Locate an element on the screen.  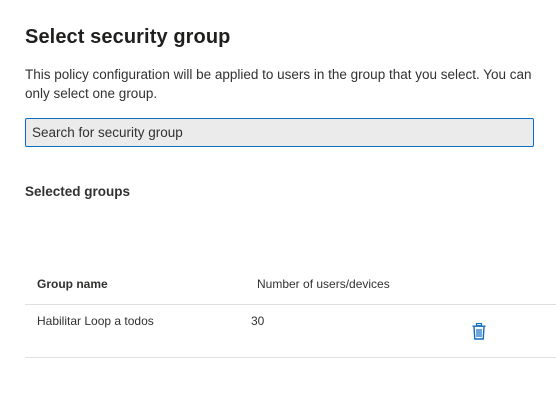
user-count-cell: 30 is located at coordinates (258, 321).